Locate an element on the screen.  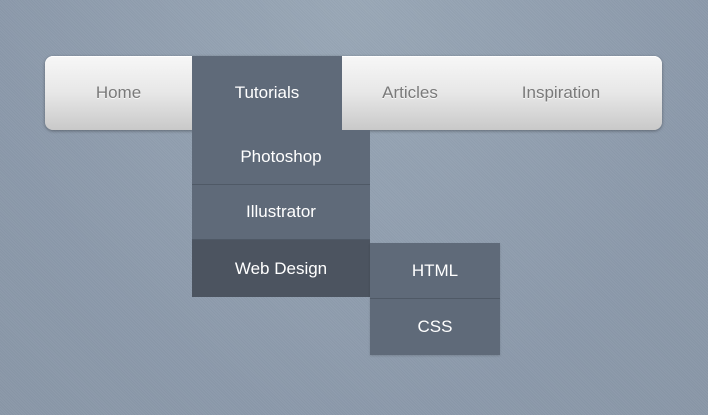
nav-item-home: Home is located at coordinates (118, 93).